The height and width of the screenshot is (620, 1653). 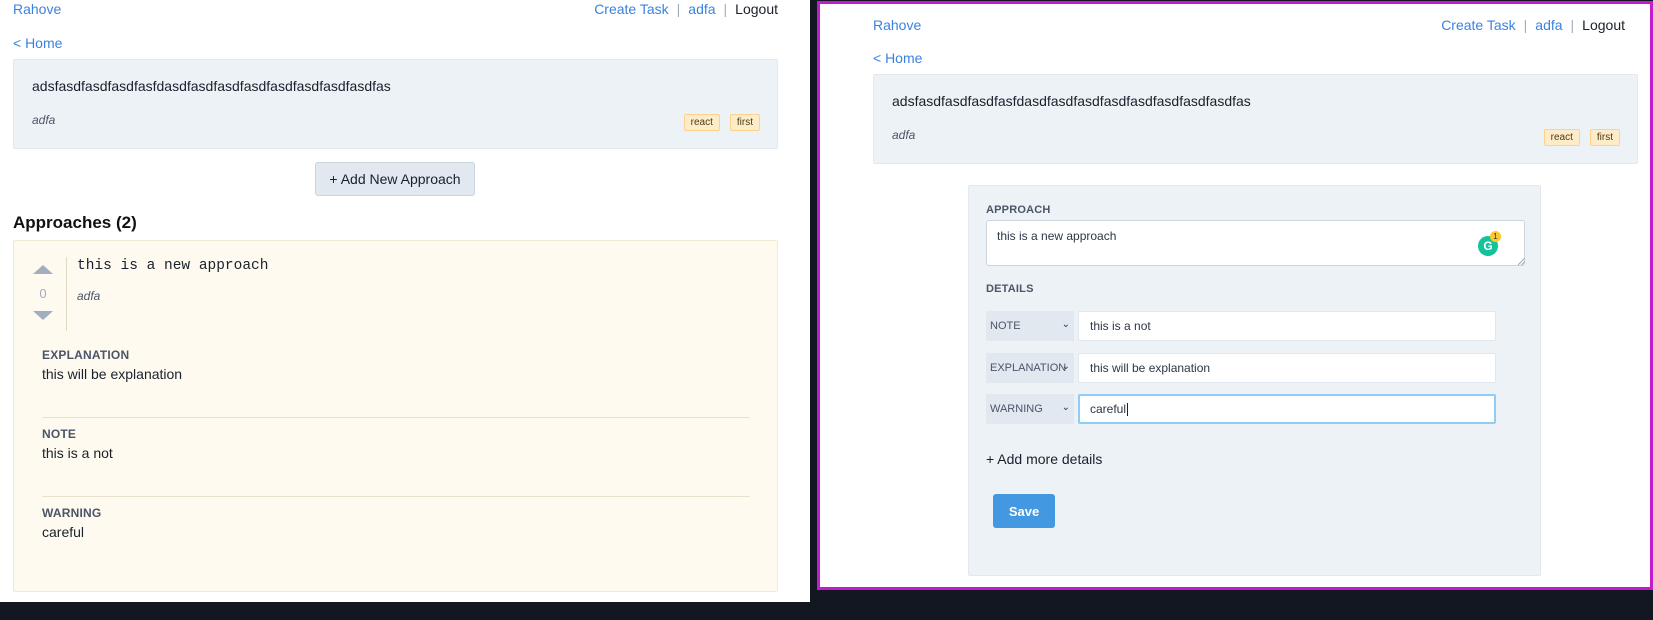 I want to click on detail-label: NOTE, so click(x=59, y=434).